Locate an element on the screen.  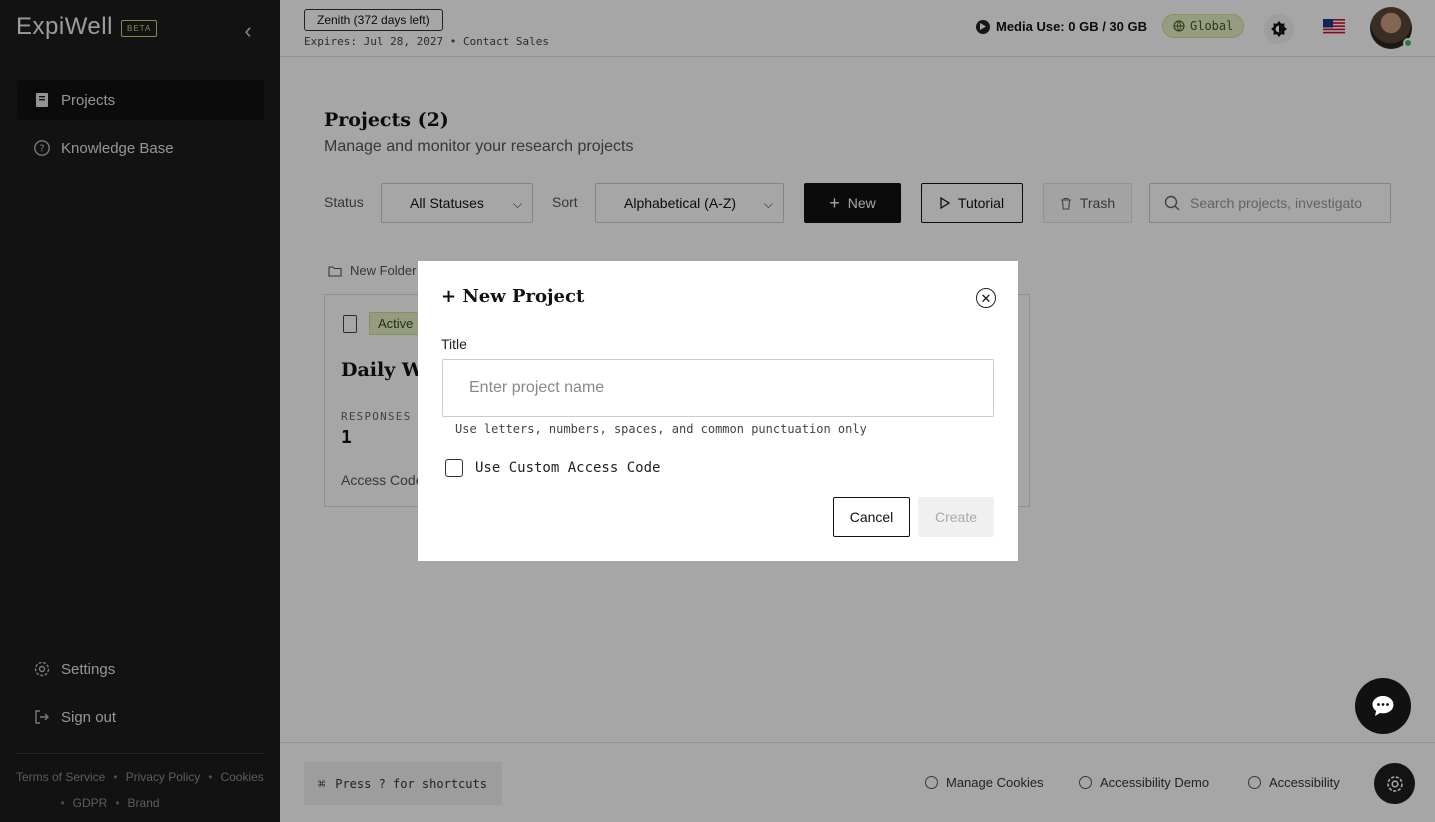
close-icon: ✕ is located at coordinates (986, 298).